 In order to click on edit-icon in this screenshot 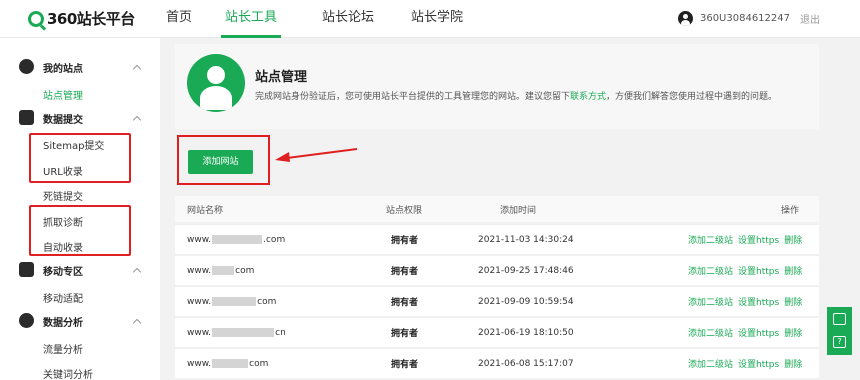, I will do `click(839, 319)`.